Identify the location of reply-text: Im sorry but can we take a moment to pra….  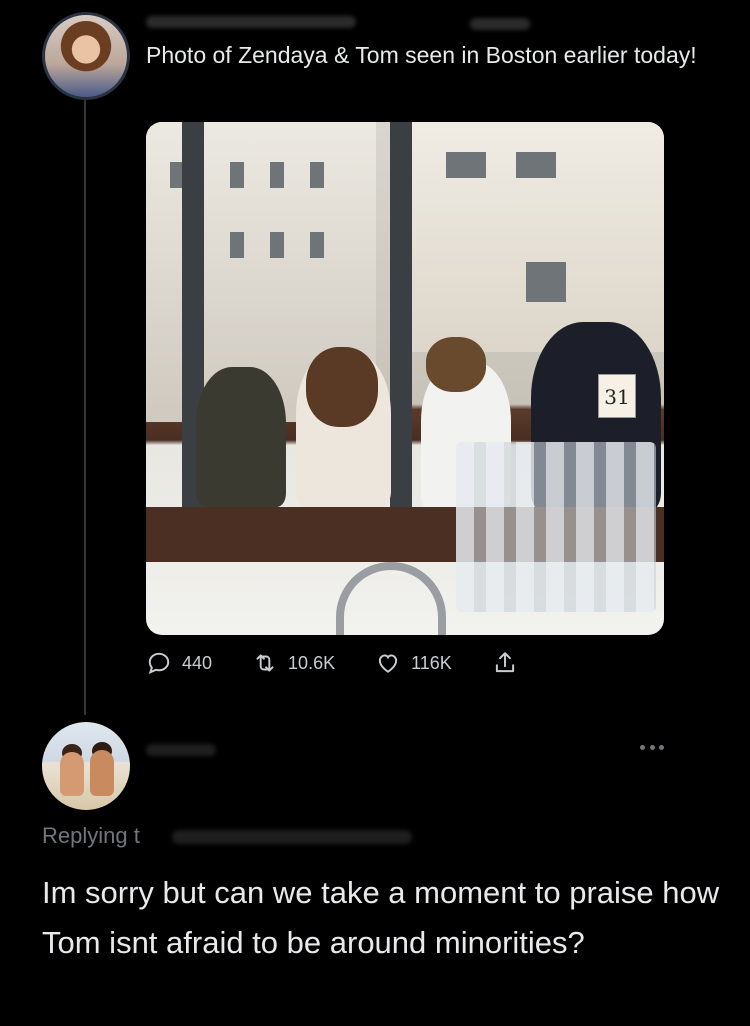
(381, 917).